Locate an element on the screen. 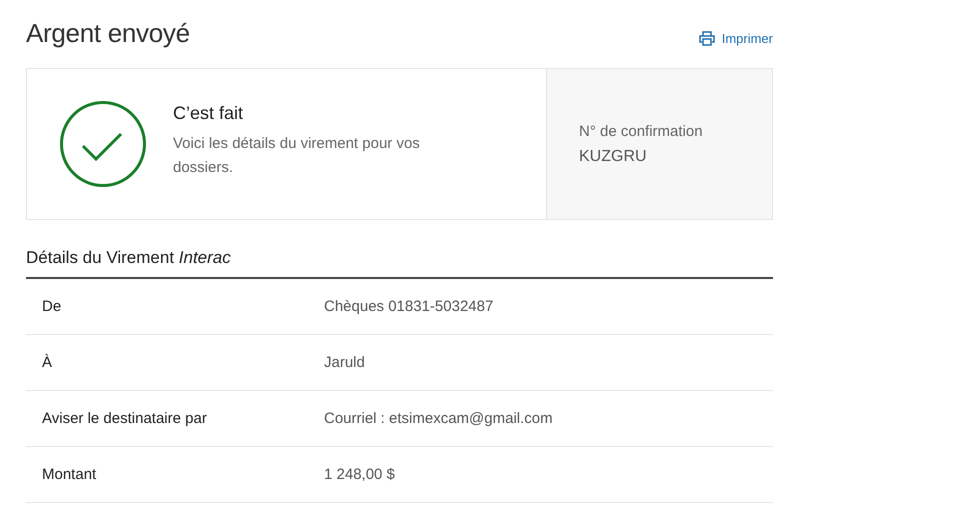 This screenshot has width=976, height=507. confirmation-label: N° de confirmation is located at coordinates (641, 131).